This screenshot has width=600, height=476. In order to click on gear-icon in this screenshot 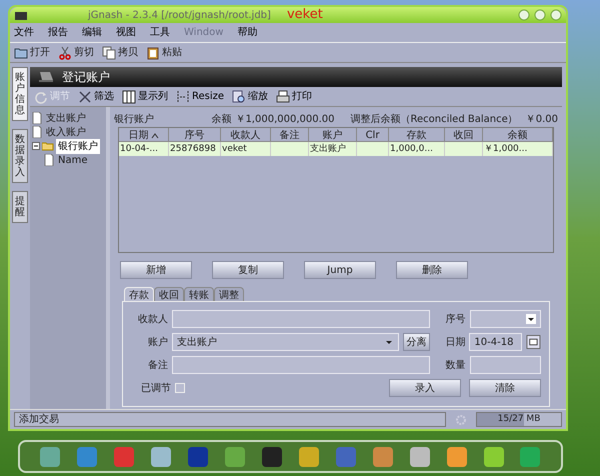, I will do `click(461, 419)`.